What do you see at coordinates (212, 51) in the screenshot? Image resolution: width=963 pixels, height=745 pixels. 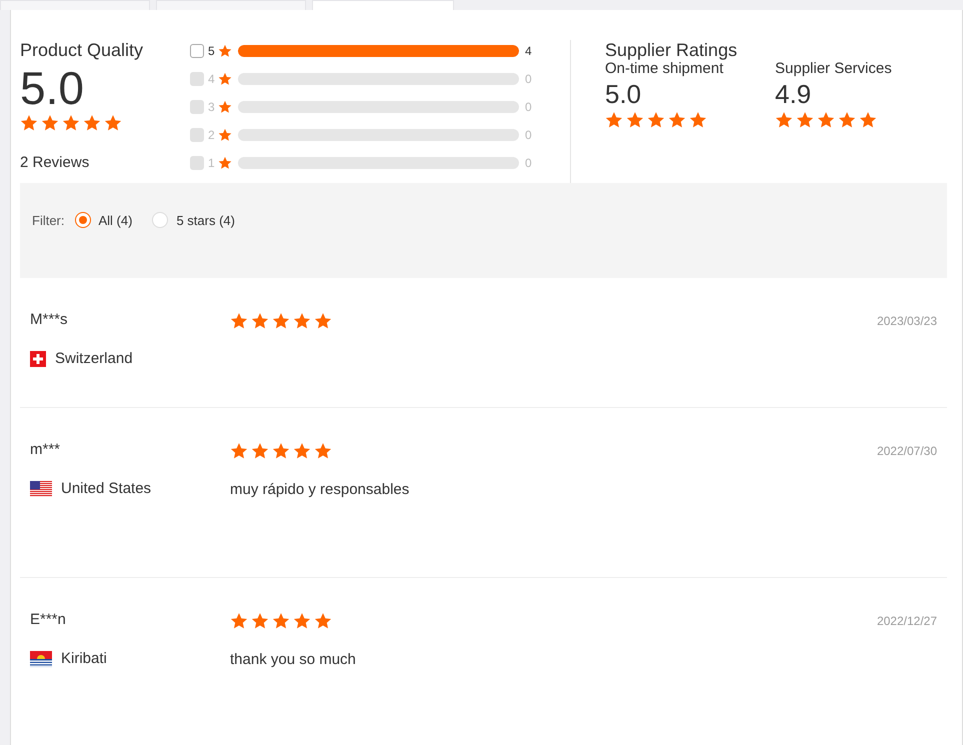 I see `star-number: 5` at bounding box center [212, 51].